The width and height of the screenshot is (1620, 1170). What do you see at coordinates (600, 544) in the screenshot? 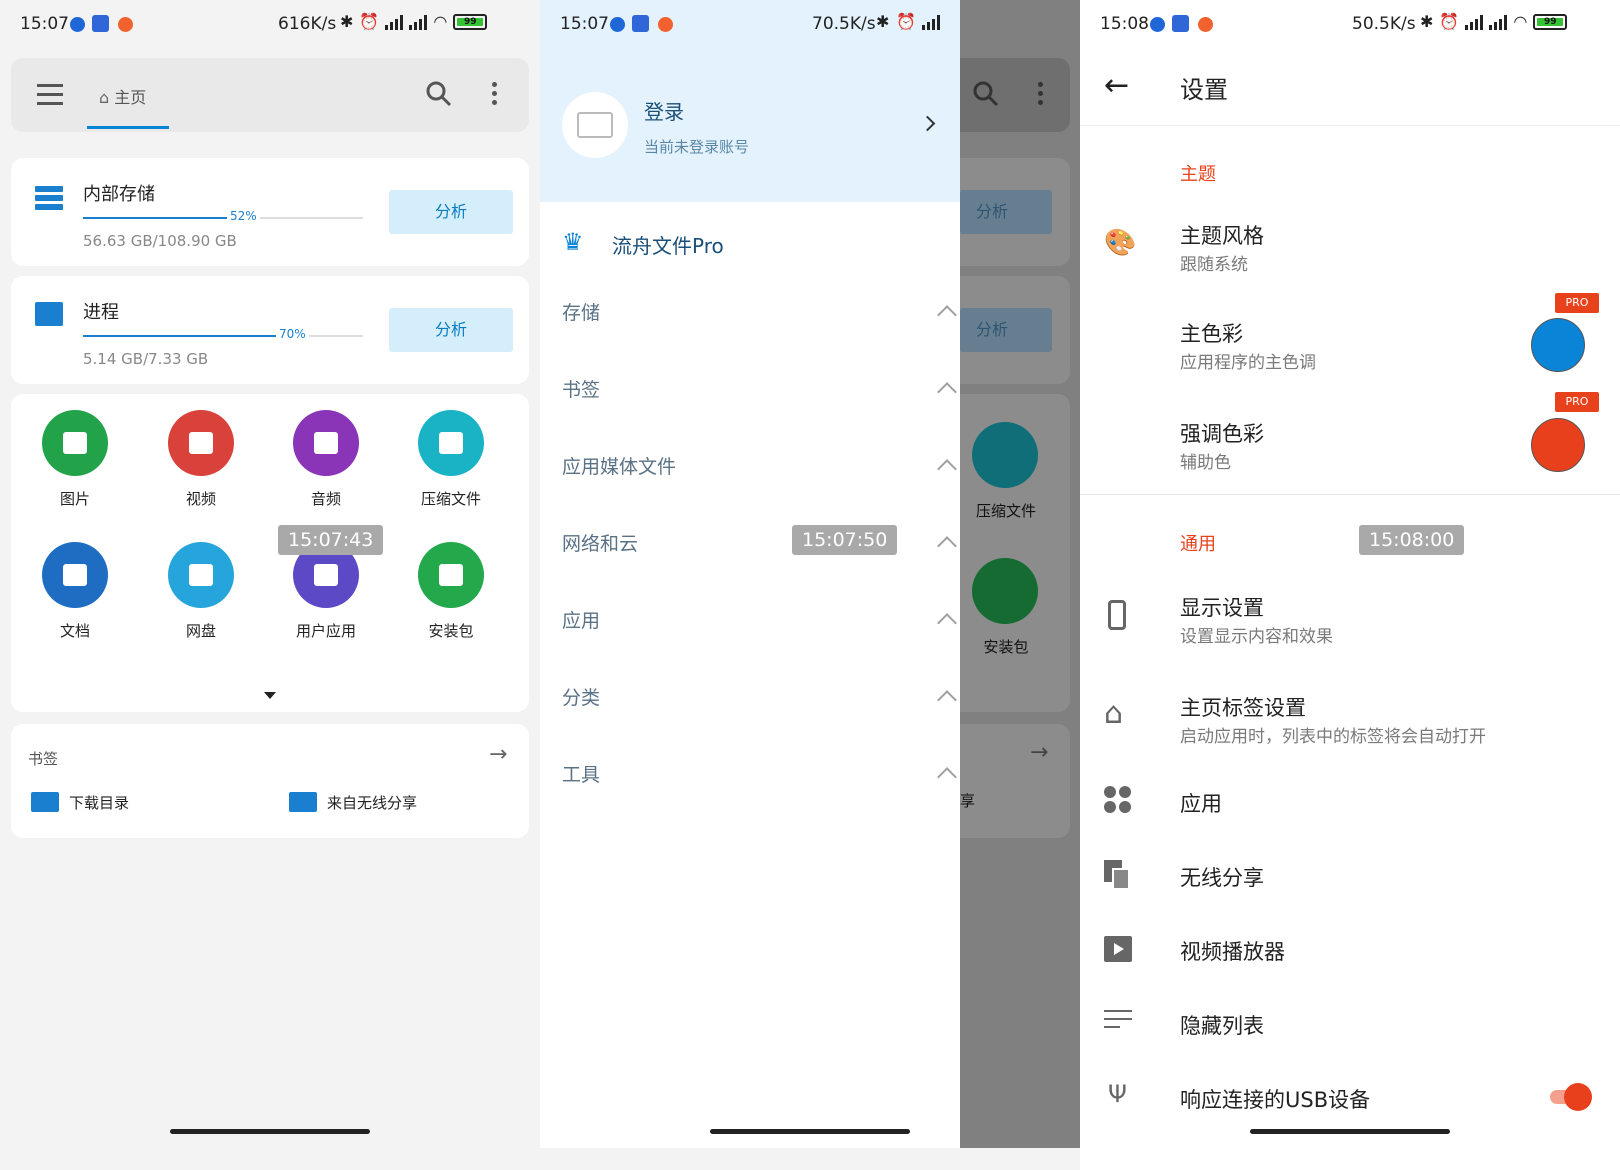
I see `drawer-section-label: 网络和云` at bounding box center [600, 544].